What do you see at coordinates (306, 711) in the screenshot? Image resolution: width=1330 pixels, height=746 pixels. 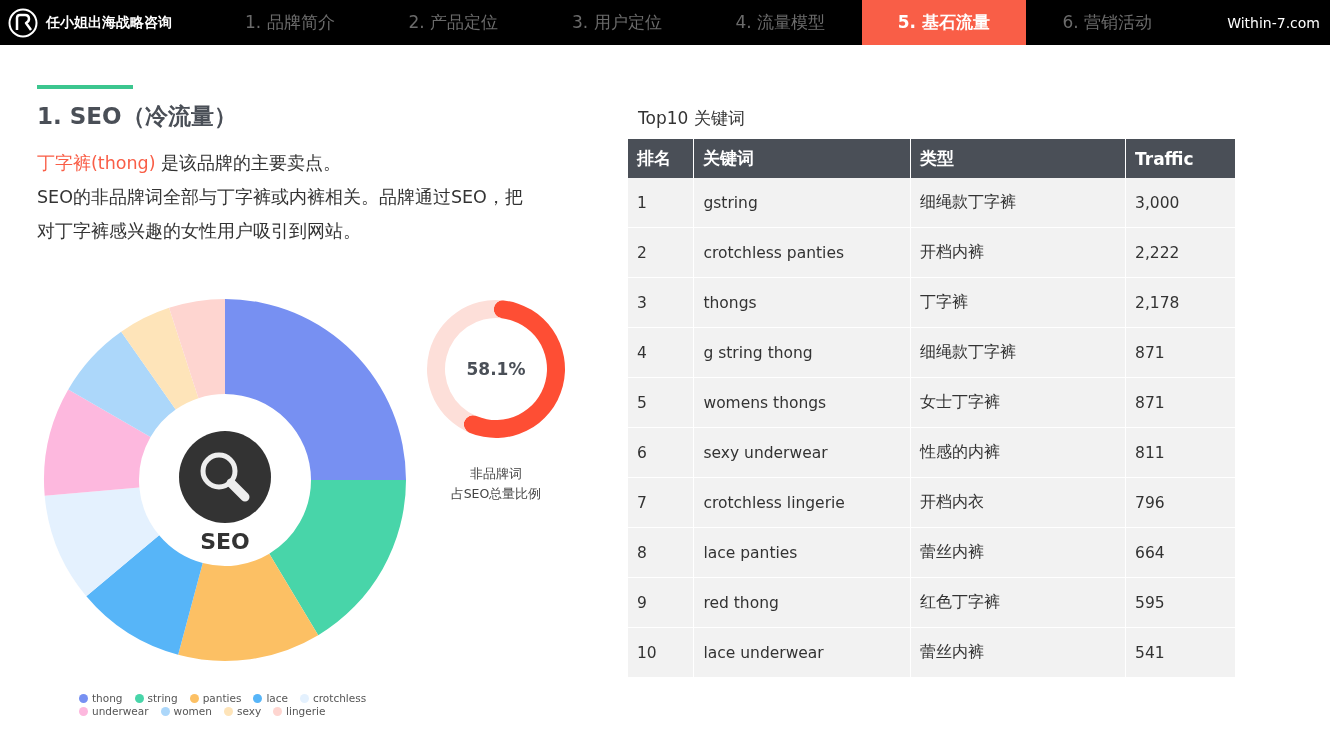 I see `legend-label: lingerie` at bounding box center [306, 711].